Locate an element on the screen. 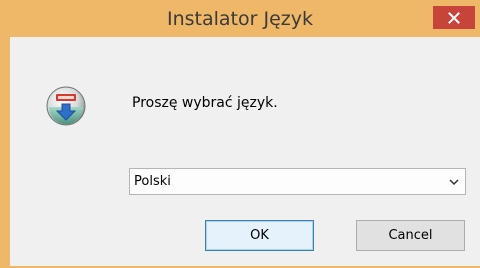 This screenshot has width=480, height=268. installer-globe-icon is located at coordinates (66, 106).